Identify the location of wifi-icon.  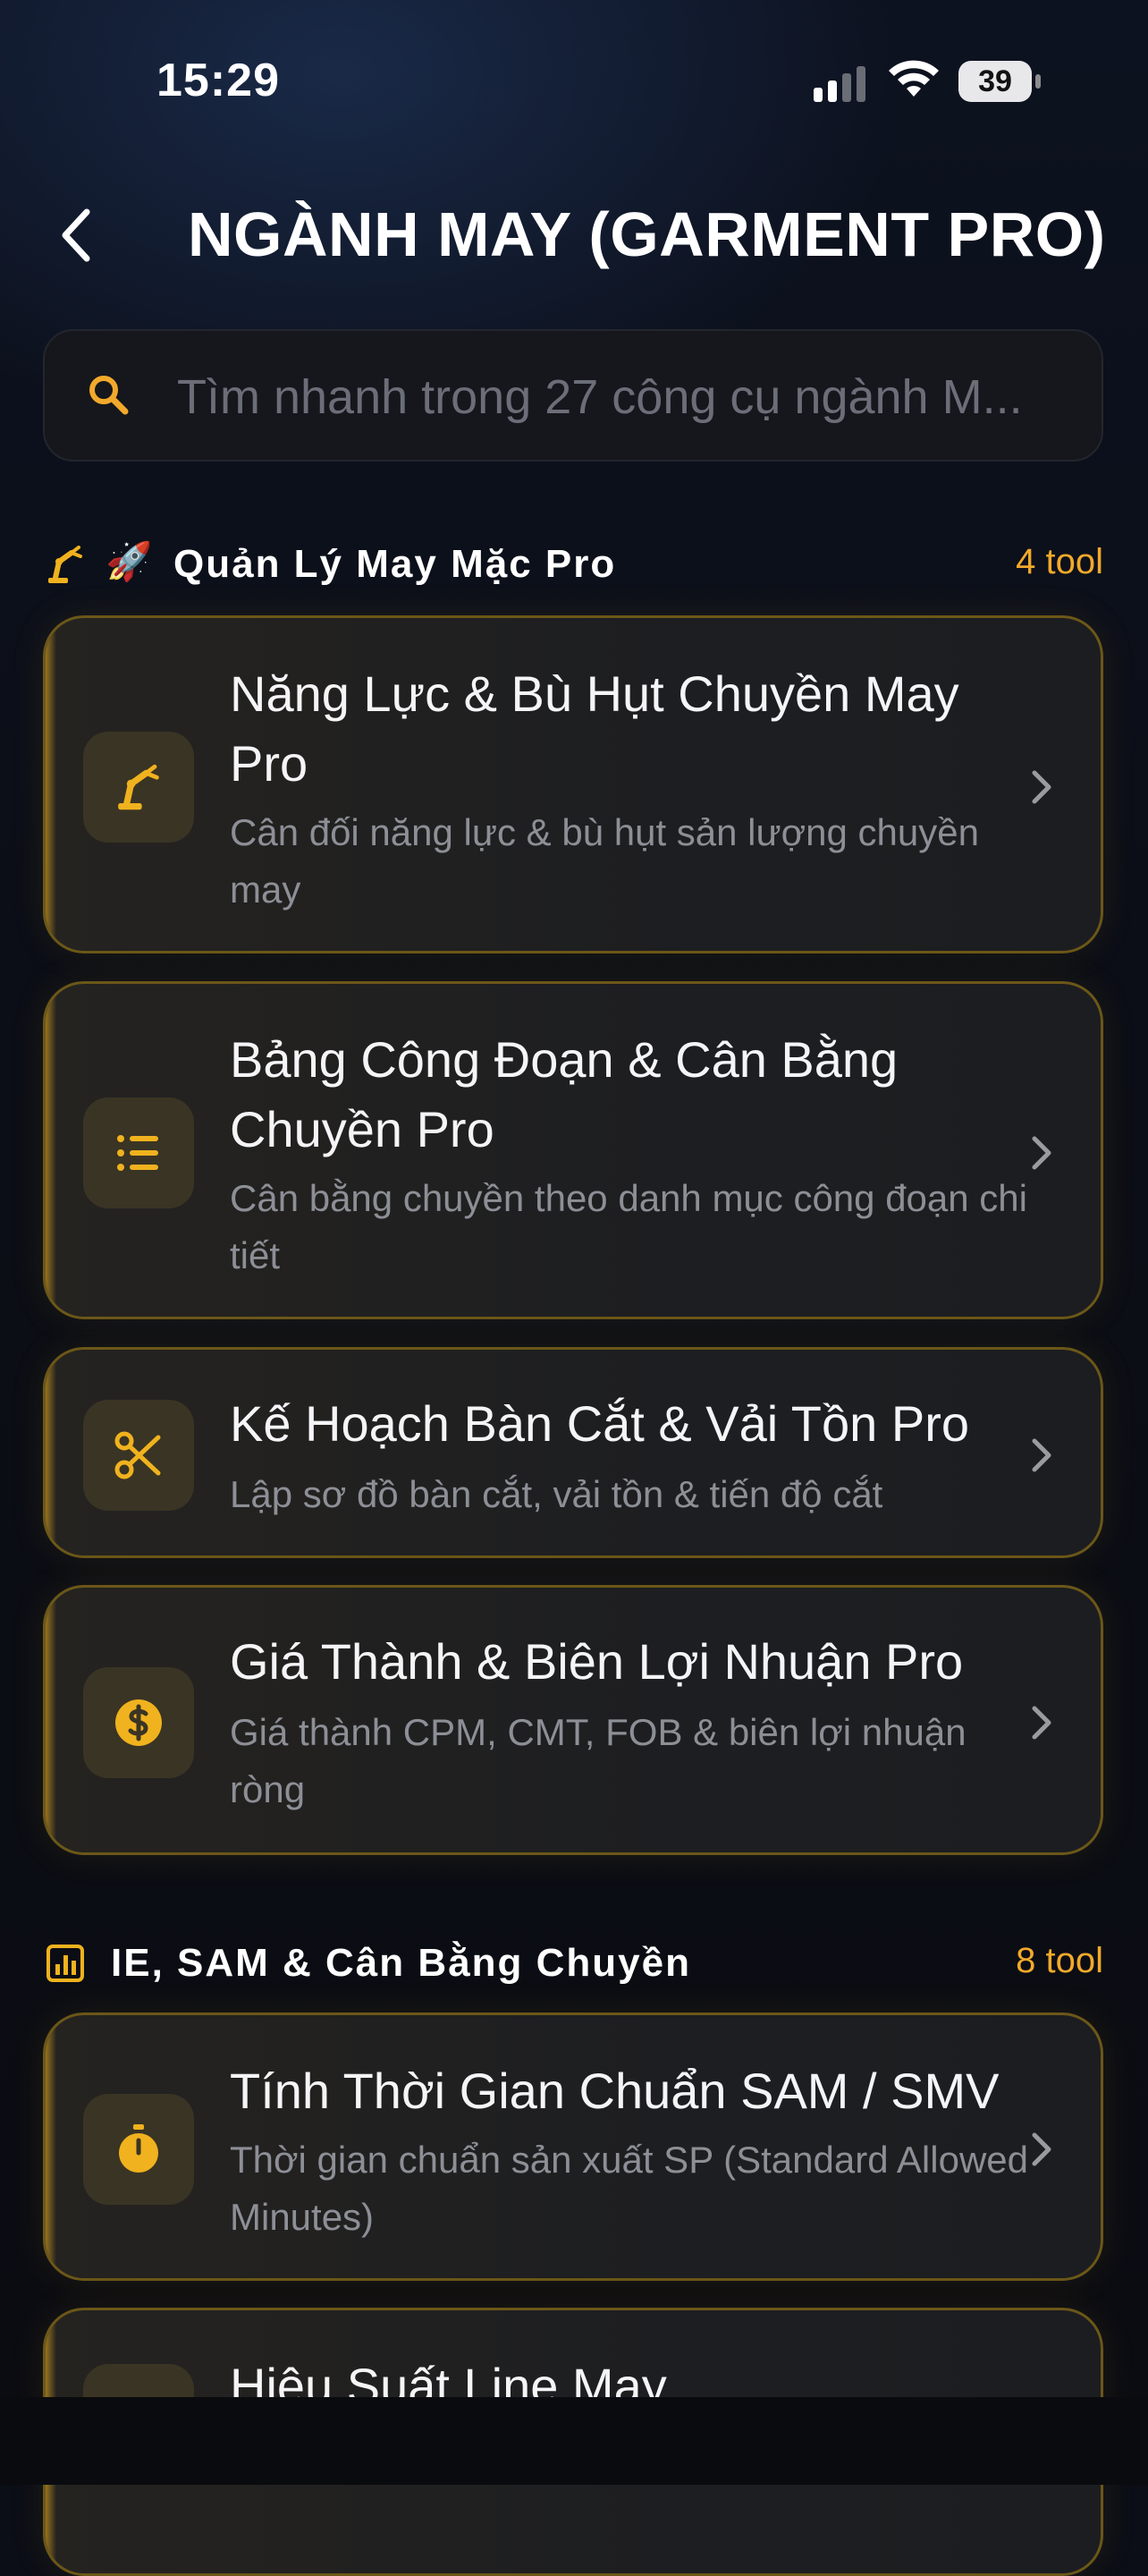
(914, 78).